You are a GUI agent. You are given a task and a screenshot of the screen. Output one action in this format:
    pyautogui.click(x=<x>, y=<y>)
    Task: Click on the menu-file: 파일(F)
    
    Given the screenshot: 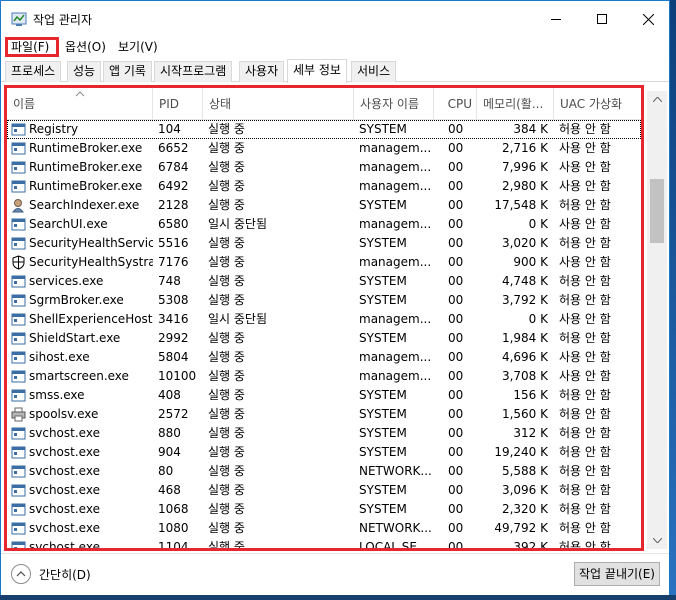 What is the action you would take?
    pyautogui.click(x=32, y=47)
    